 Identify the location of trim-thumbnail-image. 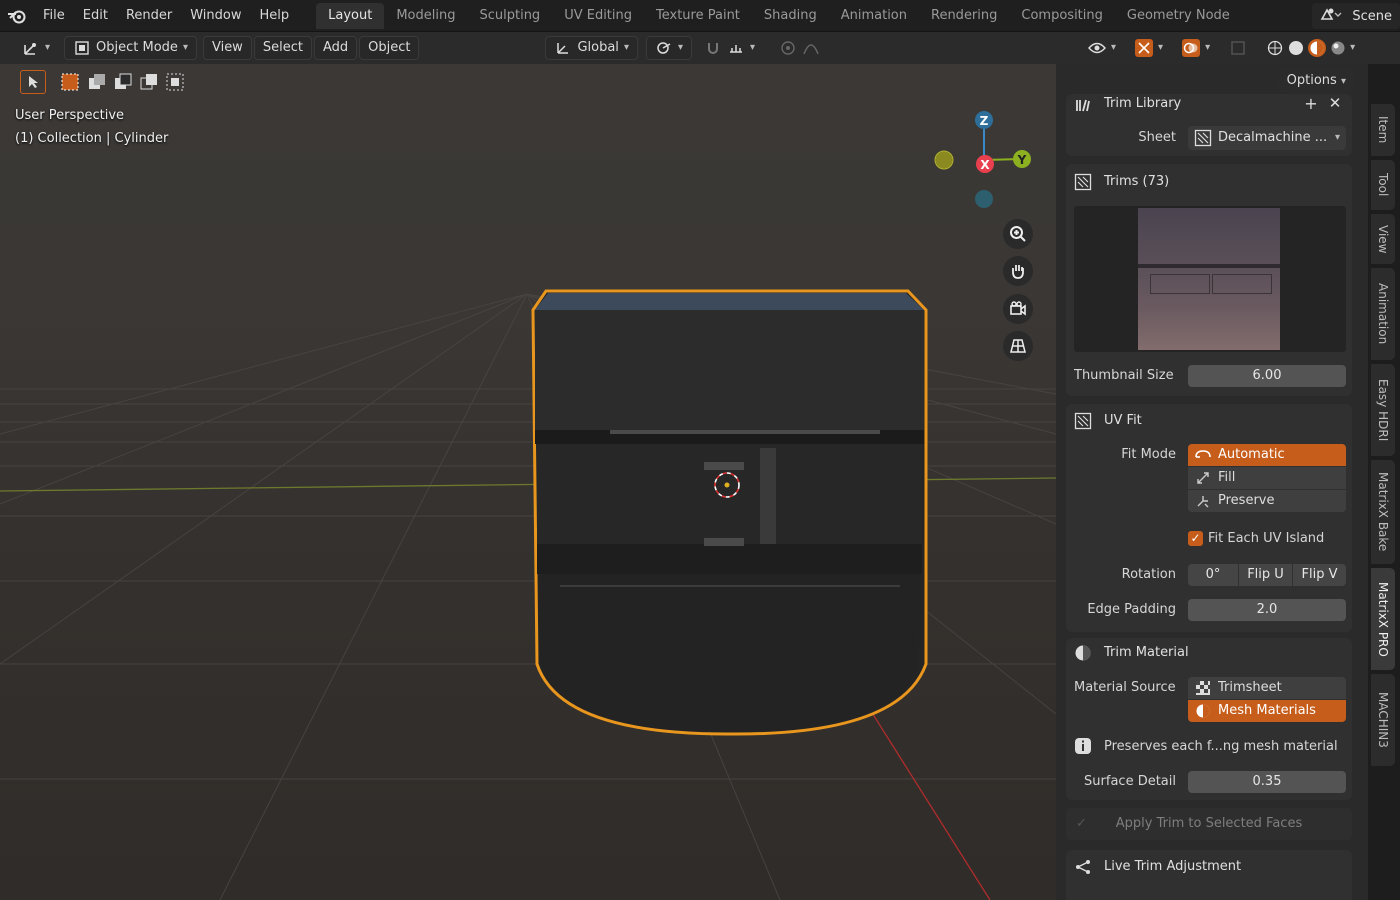
(1209, 279).